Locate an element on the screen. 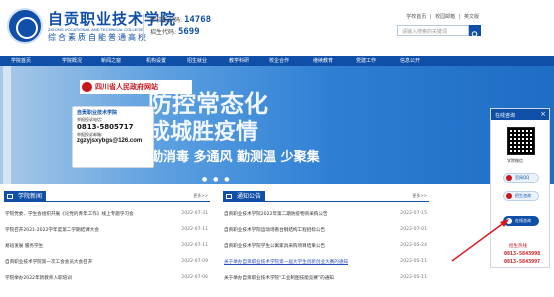 This screenshot has width=554, height=297. carousel-dots: ● ● ● is located at coordinates (217, 179).